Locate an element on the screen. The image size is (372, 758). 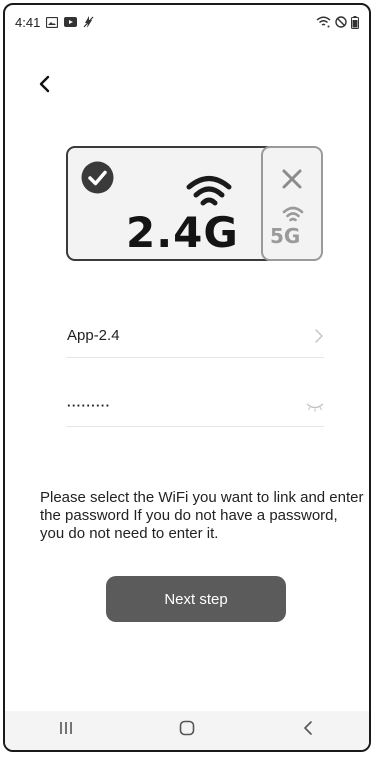
band-label-5g: 5G is located at coordinates (285, 236).